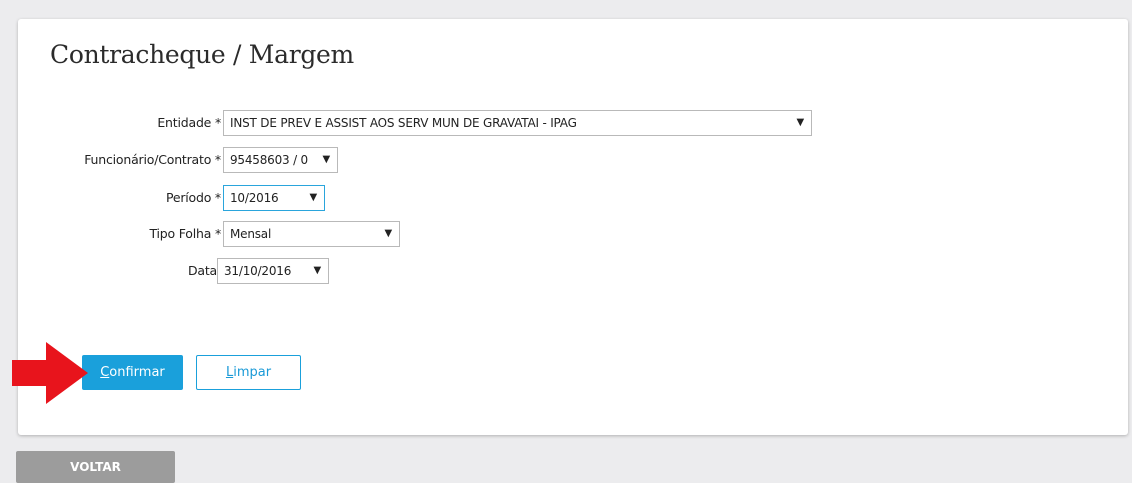 This screenshot has width=1132, height=483. I want to click on periodo-label: Período *, so click(193, 197).